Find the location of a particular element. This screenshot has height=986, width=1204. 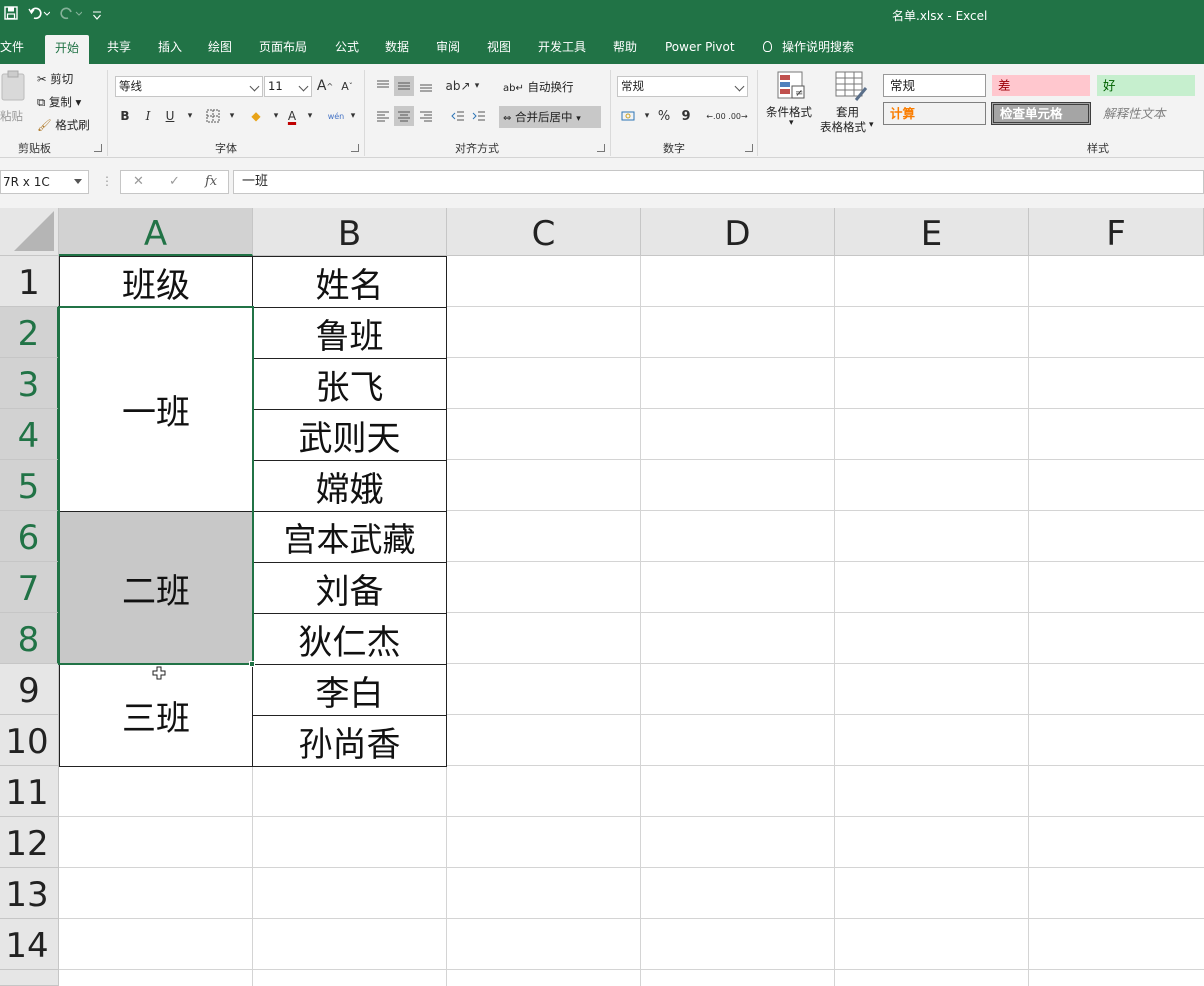

increase-indent-icon is located at coordinates (479, 116).